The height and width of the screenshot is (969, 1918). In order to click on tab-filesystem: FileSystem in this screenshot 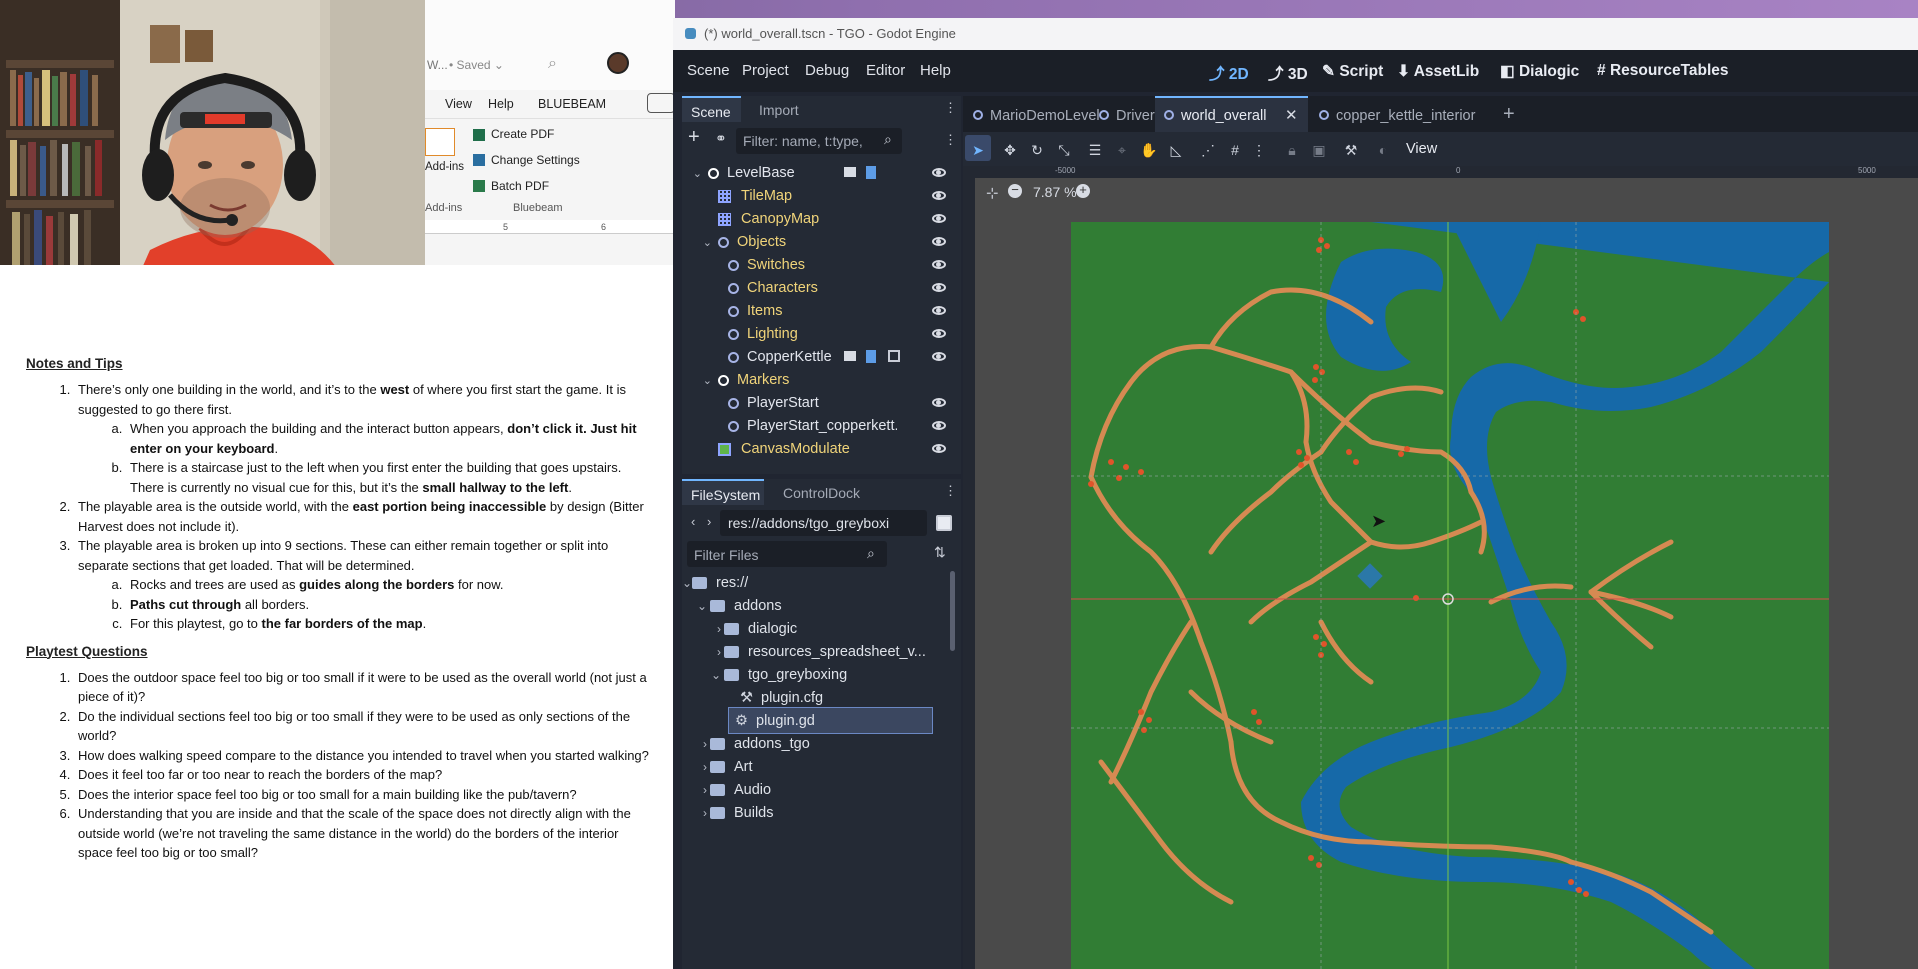, I will do `click(723, 492)`.